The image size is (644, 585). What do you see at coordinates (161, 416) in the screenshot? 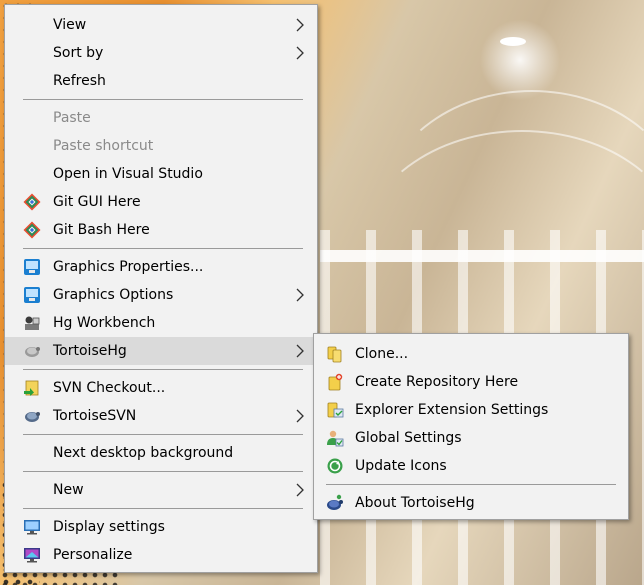
I see `menu-item-tortoisesvn: TortoiseSVN` at bounding box center [161, 416].